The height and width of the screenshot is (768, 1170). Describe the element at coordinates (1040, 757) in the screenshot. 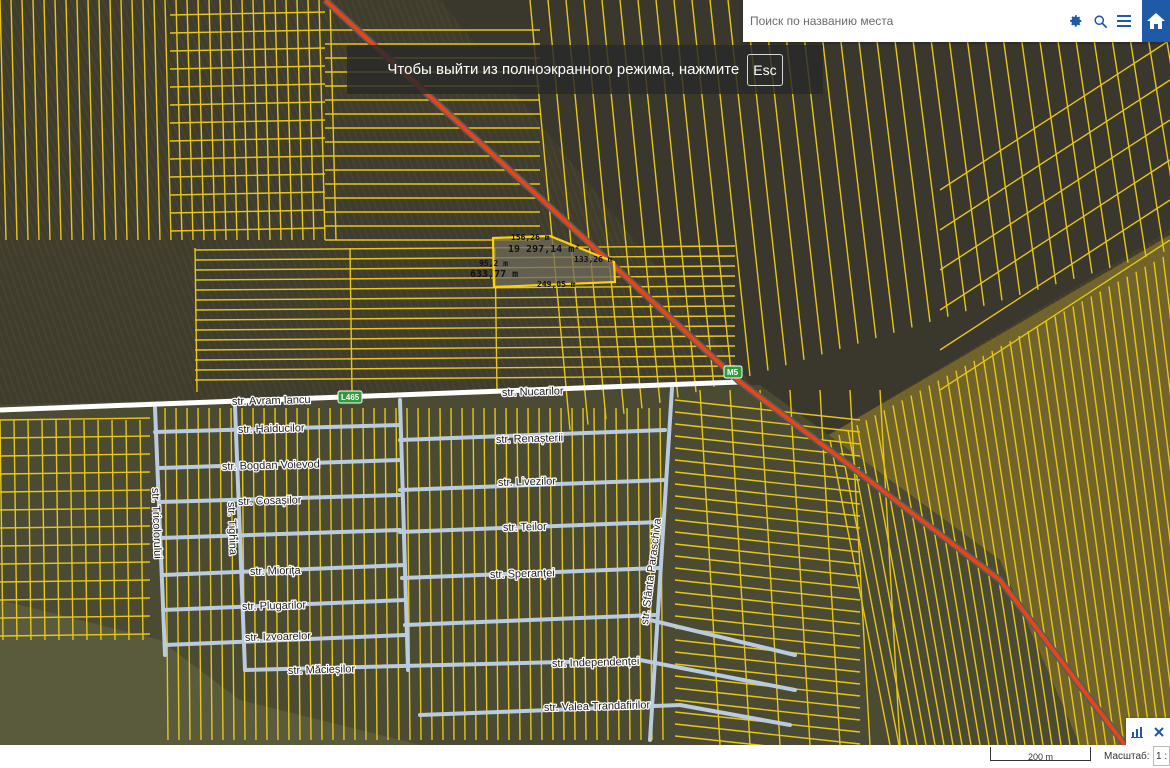

I see `scale-bar-label: 200 m` at that location.